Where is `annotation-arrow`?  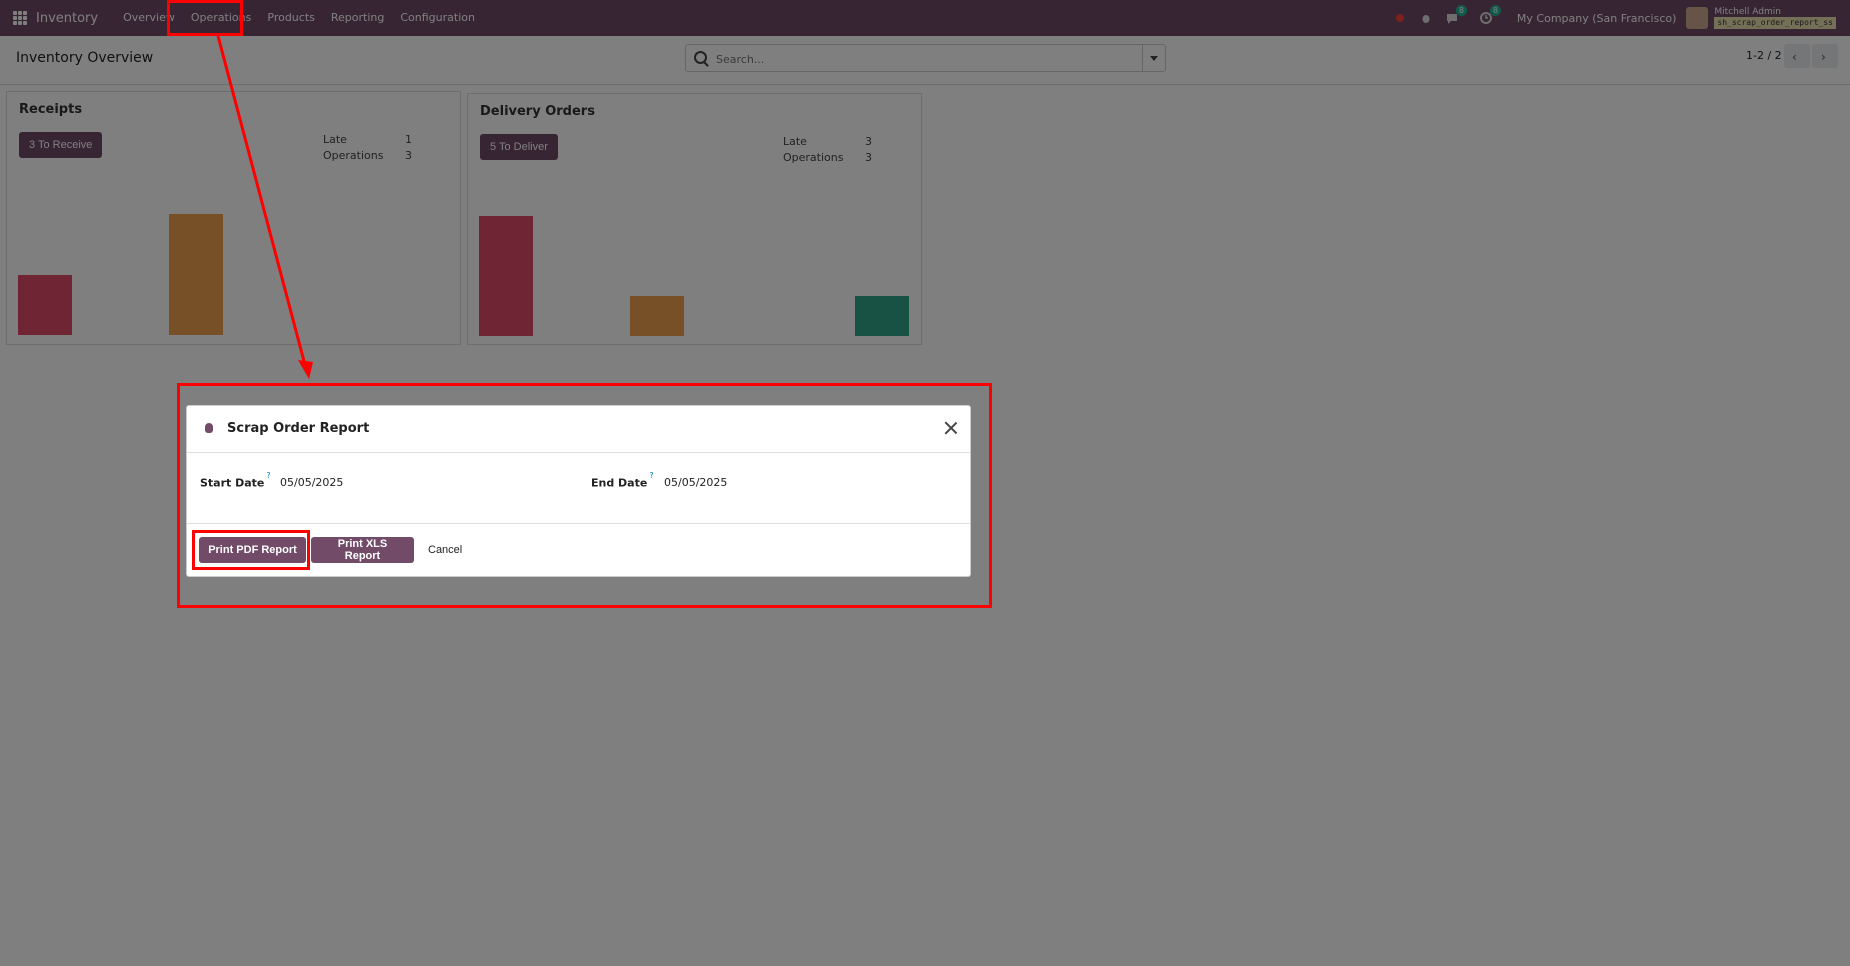 annotation-arrow is located at coordinates (264, 207).